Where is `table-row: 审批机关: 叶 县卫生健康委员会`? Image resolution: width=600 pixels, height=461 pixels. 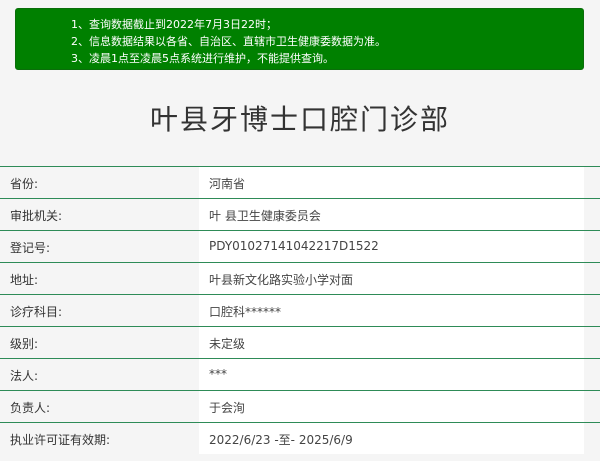
table-row: 审批机关: 叶 县卫生健康委员会 is located at coordinates (300, 215).